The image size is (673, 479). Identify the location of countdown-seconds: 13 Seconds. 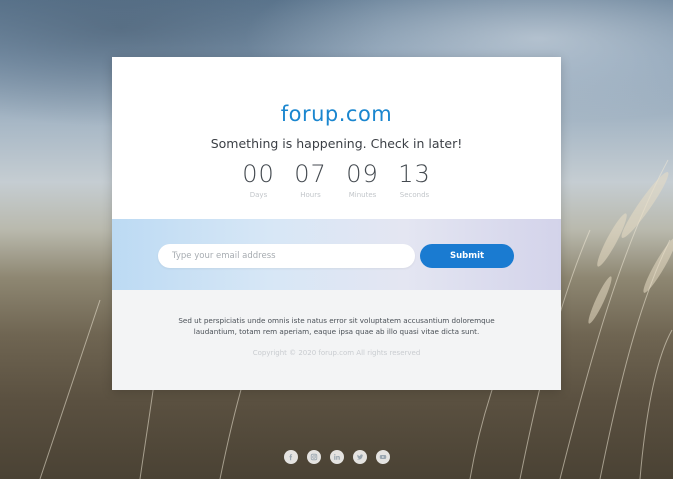
(415, 179).